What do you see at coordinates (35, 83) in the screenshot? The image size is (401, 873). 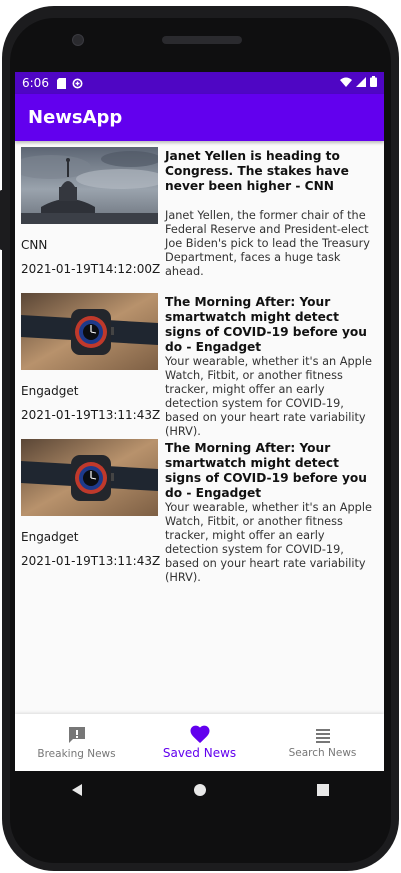 I see `status-time: 6:06` at bounding box center [35, 83].